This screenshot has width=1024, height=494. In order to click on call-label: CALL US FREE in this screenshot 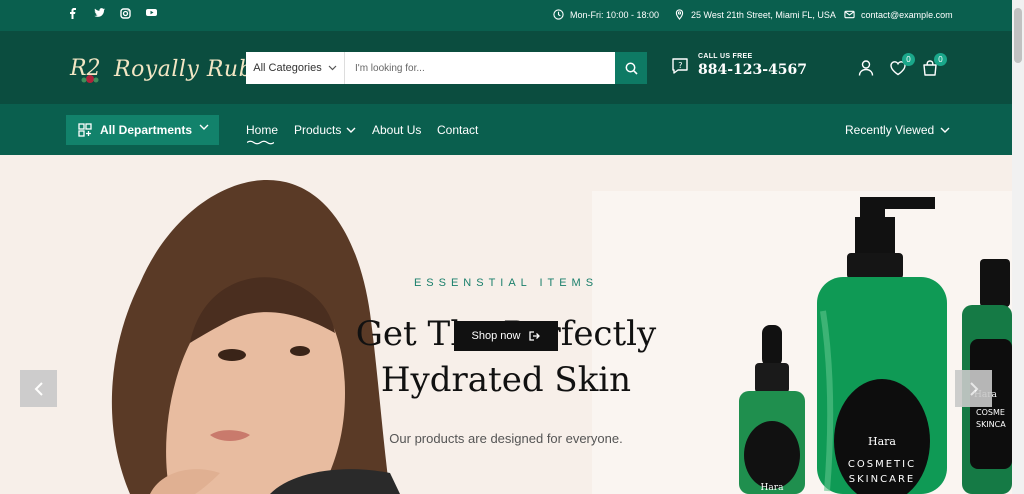, I will do `click(725, 56)`.